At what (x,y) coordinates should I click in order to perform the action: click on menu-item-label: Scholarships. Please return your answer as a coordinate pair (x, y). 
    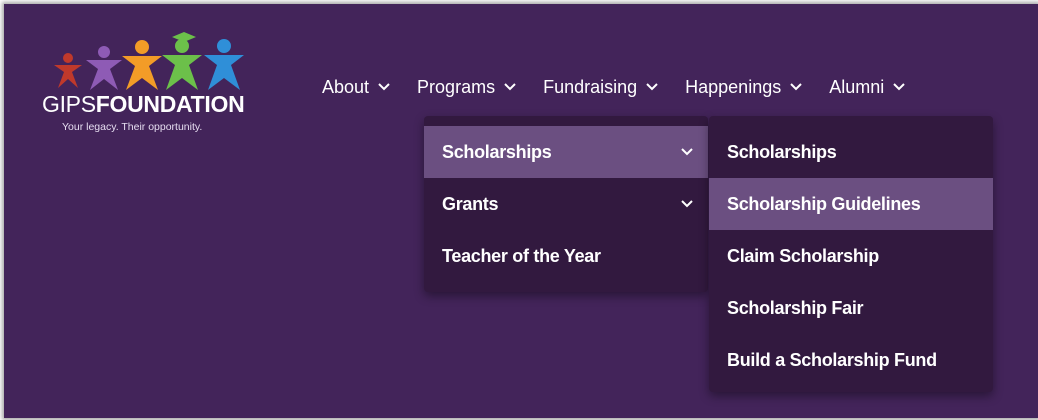
    Looking at the image, I should click on (497, 151).